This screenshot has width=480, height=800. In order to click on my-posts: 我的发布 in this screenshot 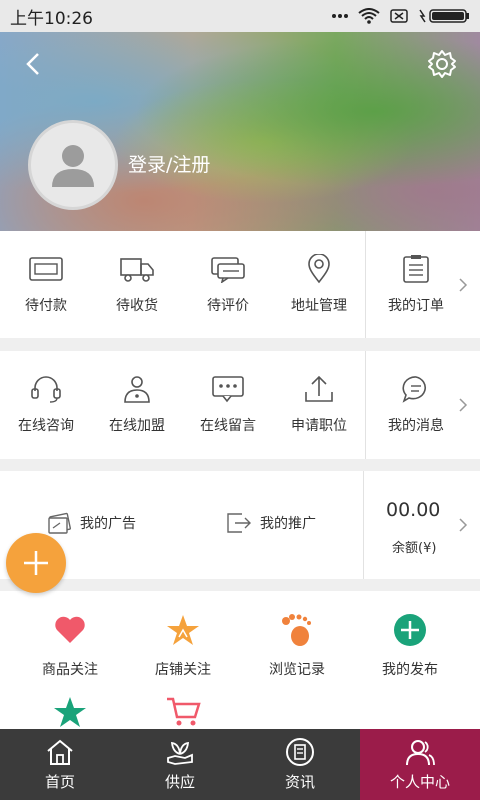, I will do `click(410, 635)`.